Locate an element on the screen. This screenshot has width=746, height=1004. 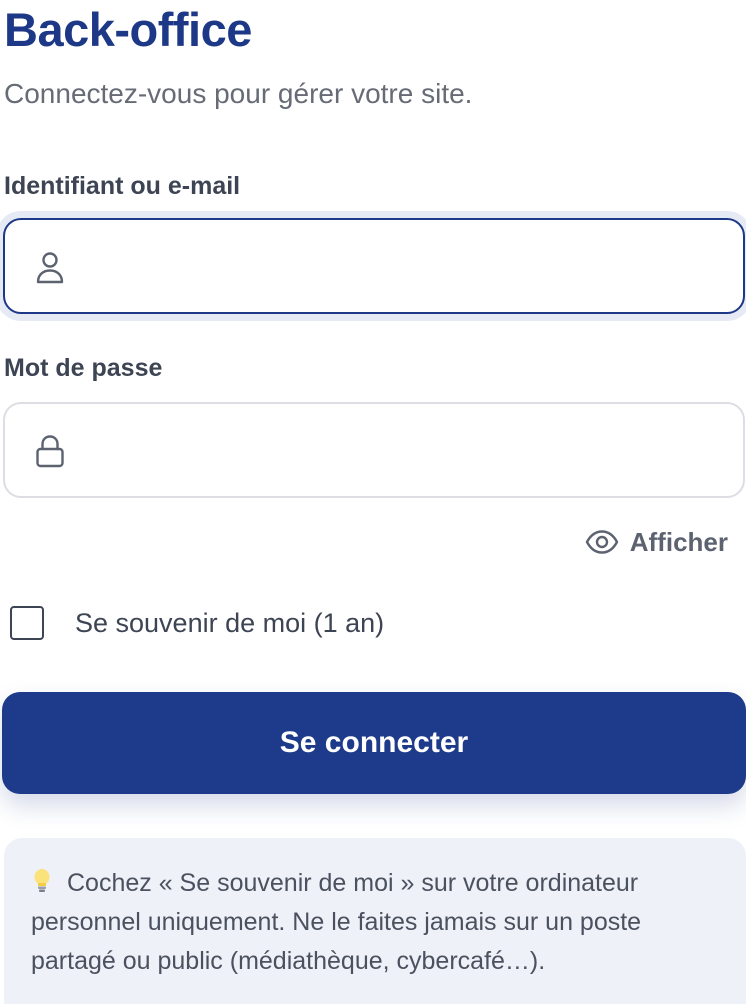
user-icon is located at coordinates (50, 268).